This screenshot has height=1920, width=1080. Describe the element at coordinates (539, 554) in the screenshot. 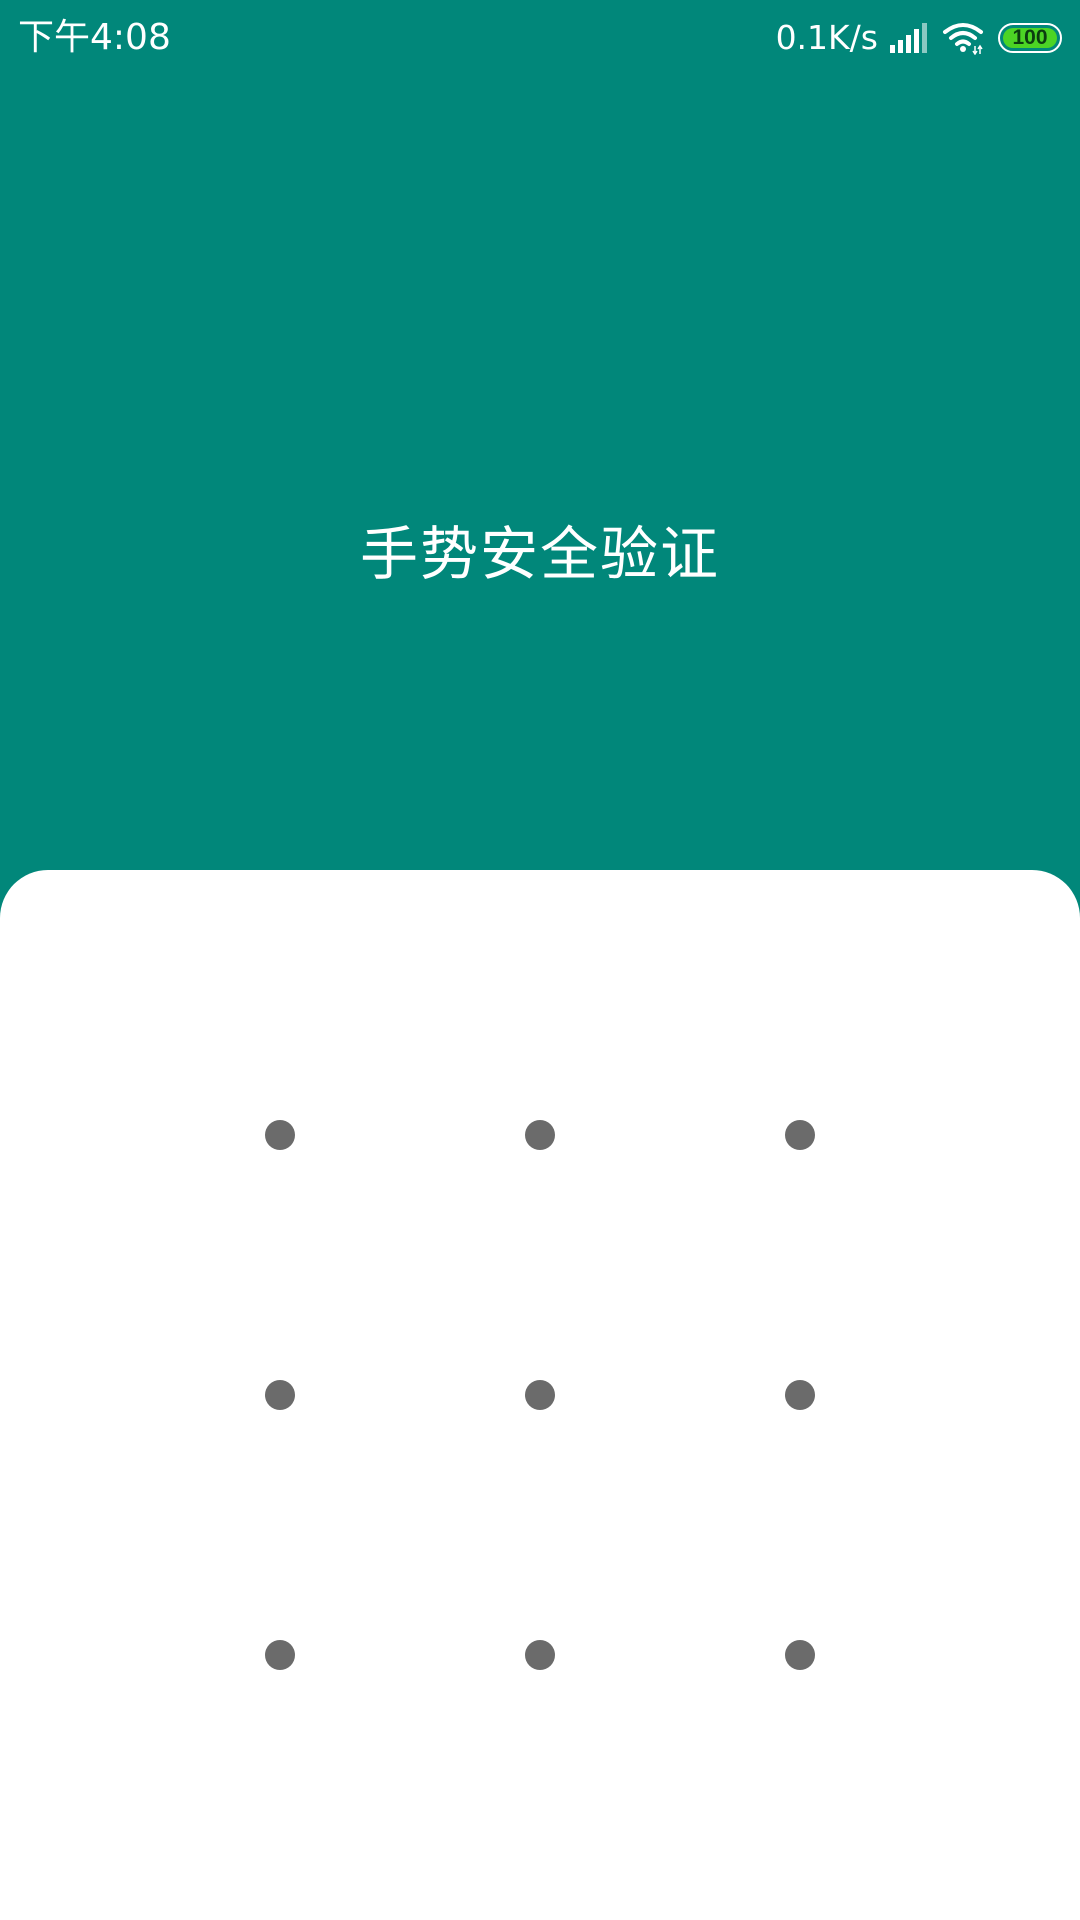

I see `page-title: 手势安全验证` at that location.